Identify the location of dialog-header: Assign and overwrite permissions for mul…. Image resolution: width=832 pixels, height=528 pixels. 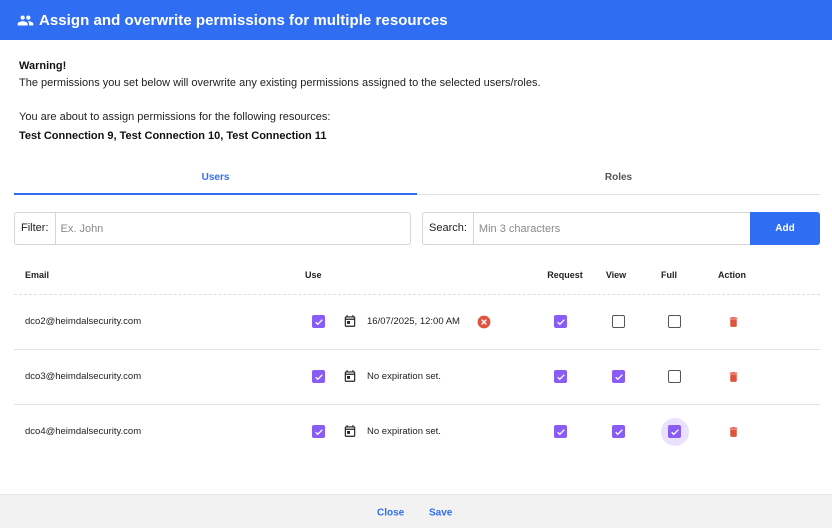
(416, 20).